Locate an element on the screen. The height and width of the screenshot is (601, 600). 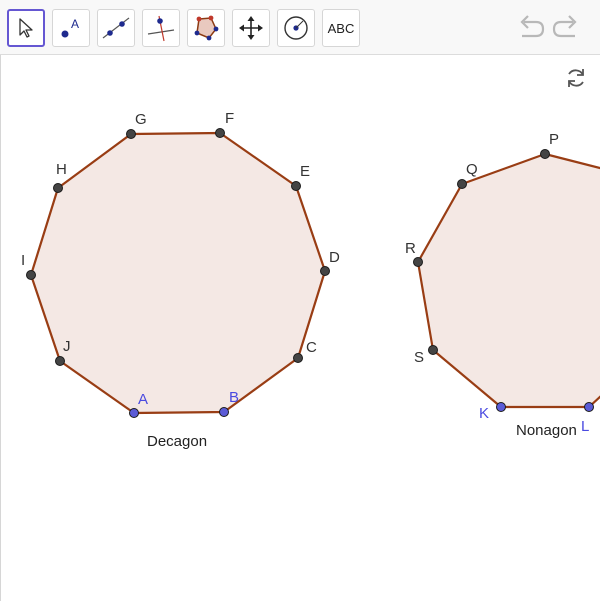
point-i is located at coordinates (31, 275).